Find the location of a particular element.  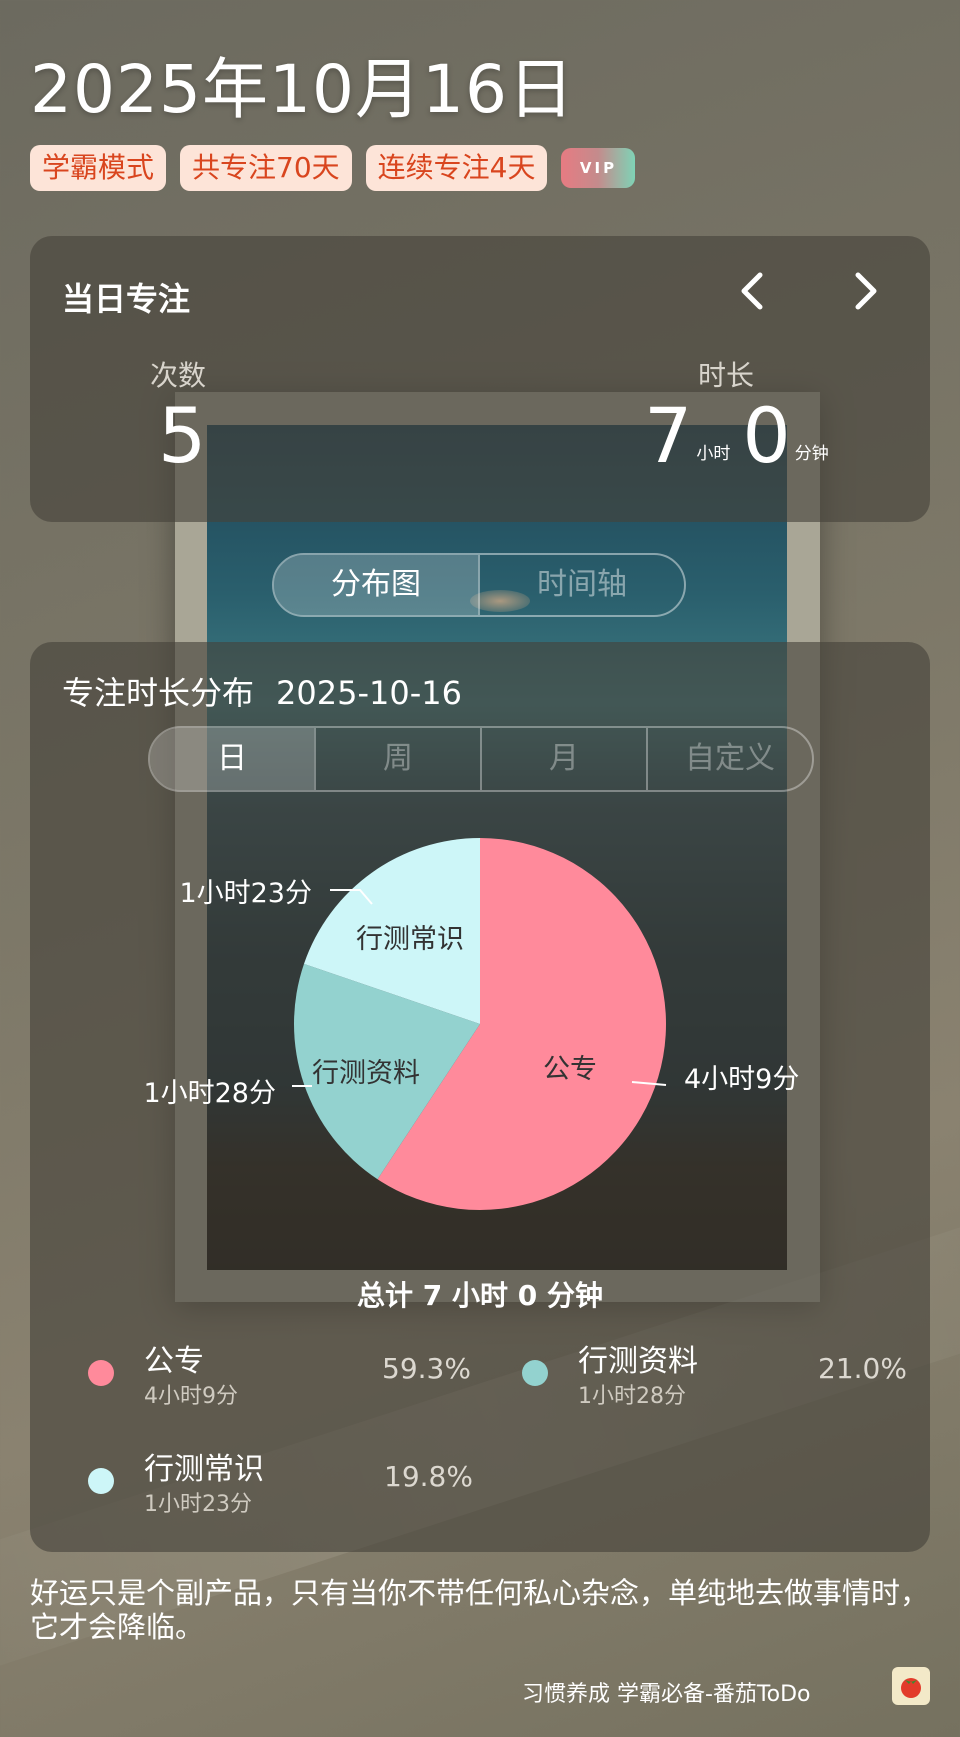

duration-value: 7 小时 0 分钟 is located at coordinates (742, 436).